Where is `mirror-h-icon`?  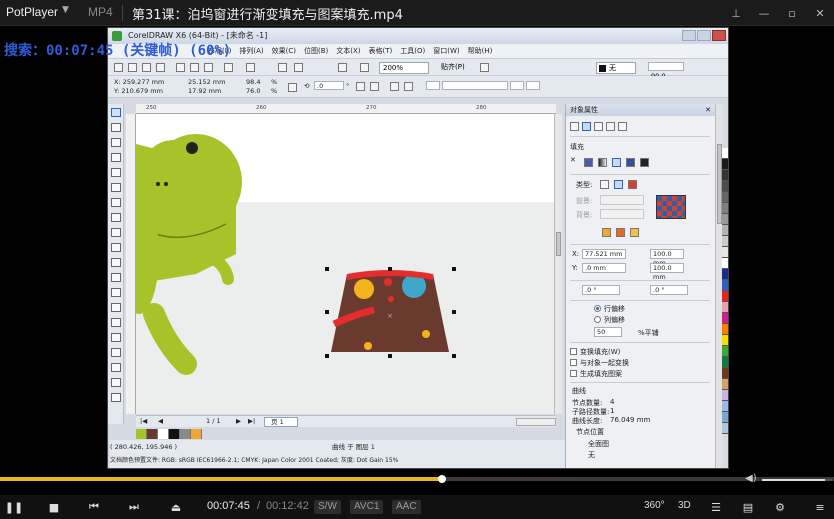
mirror-h-icon is located at coordinates (360, 86).